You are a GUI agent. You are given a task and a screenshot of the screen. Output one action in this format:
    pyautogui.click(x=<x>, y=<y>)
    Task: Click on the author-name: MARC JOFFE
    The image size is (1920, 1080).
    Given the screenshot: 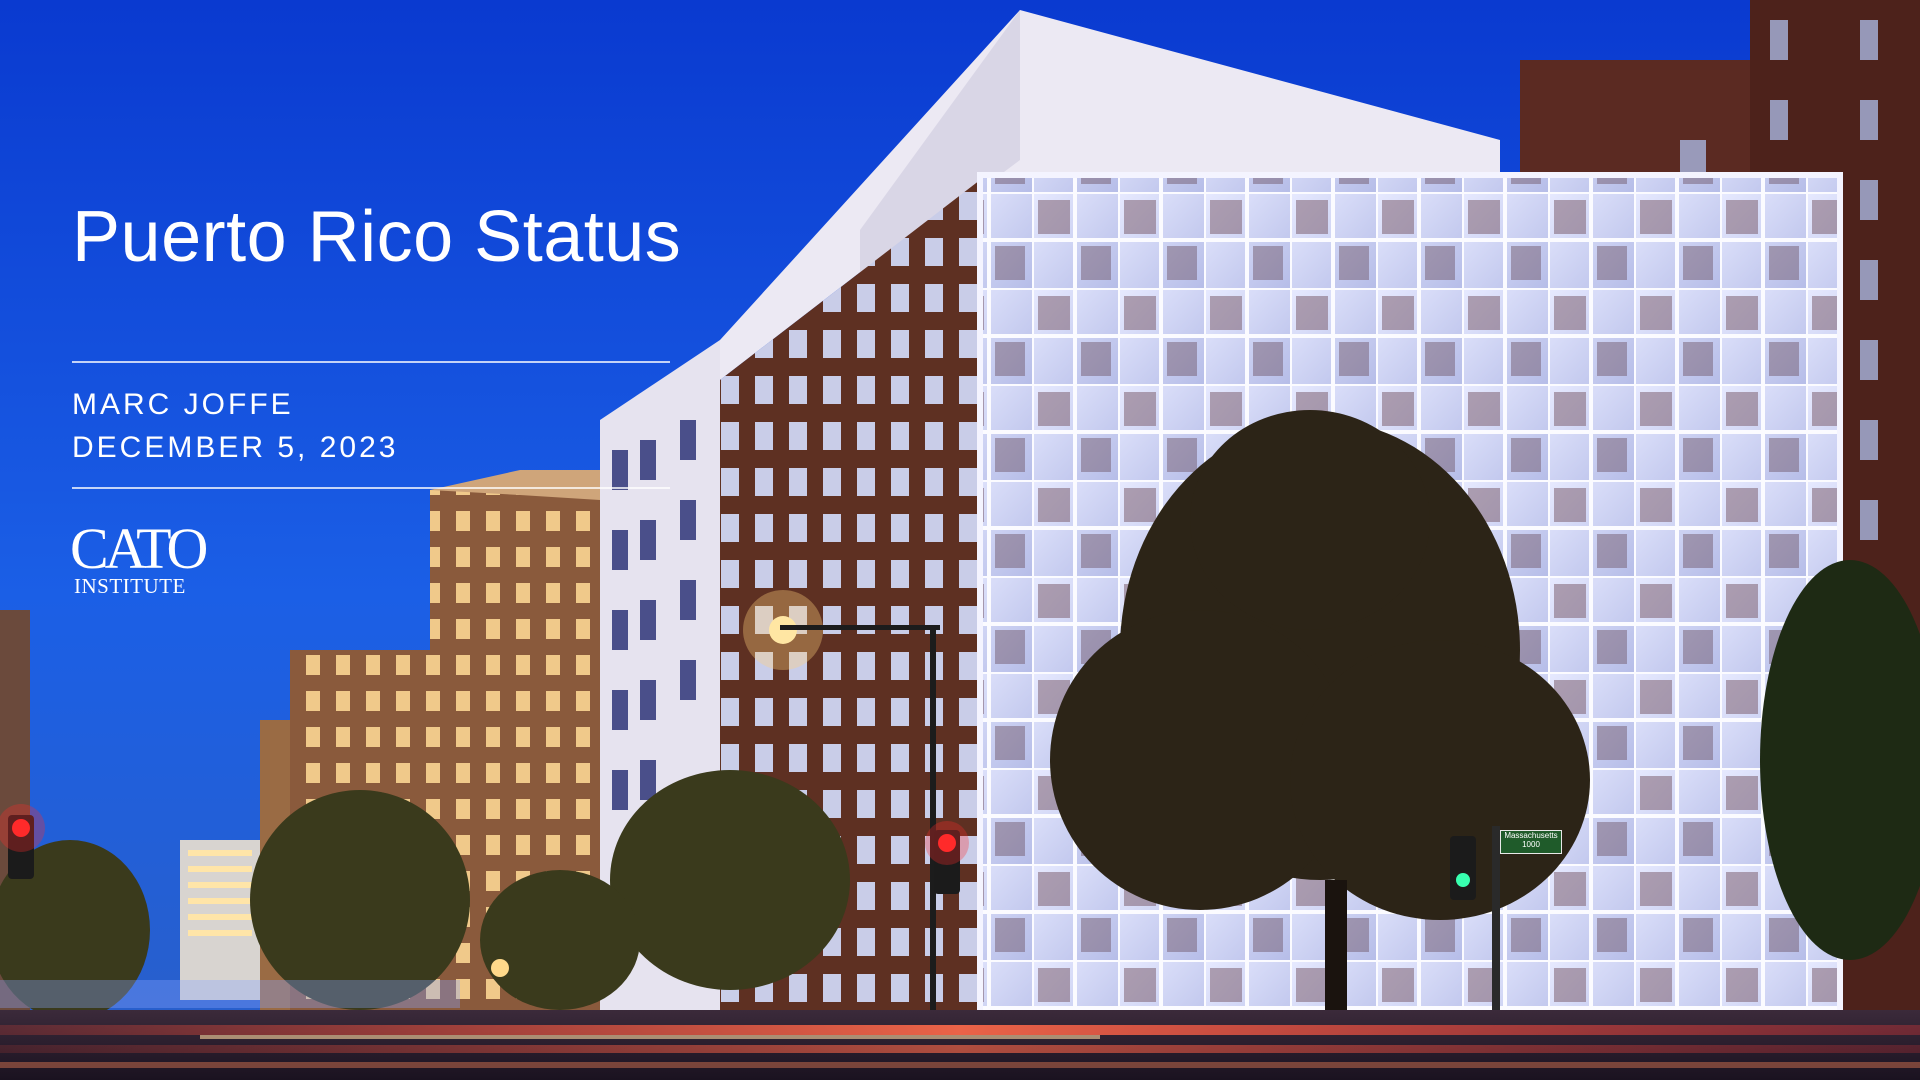 What is the action you would take?
    pyautogui.click(x=183, y=404)
    